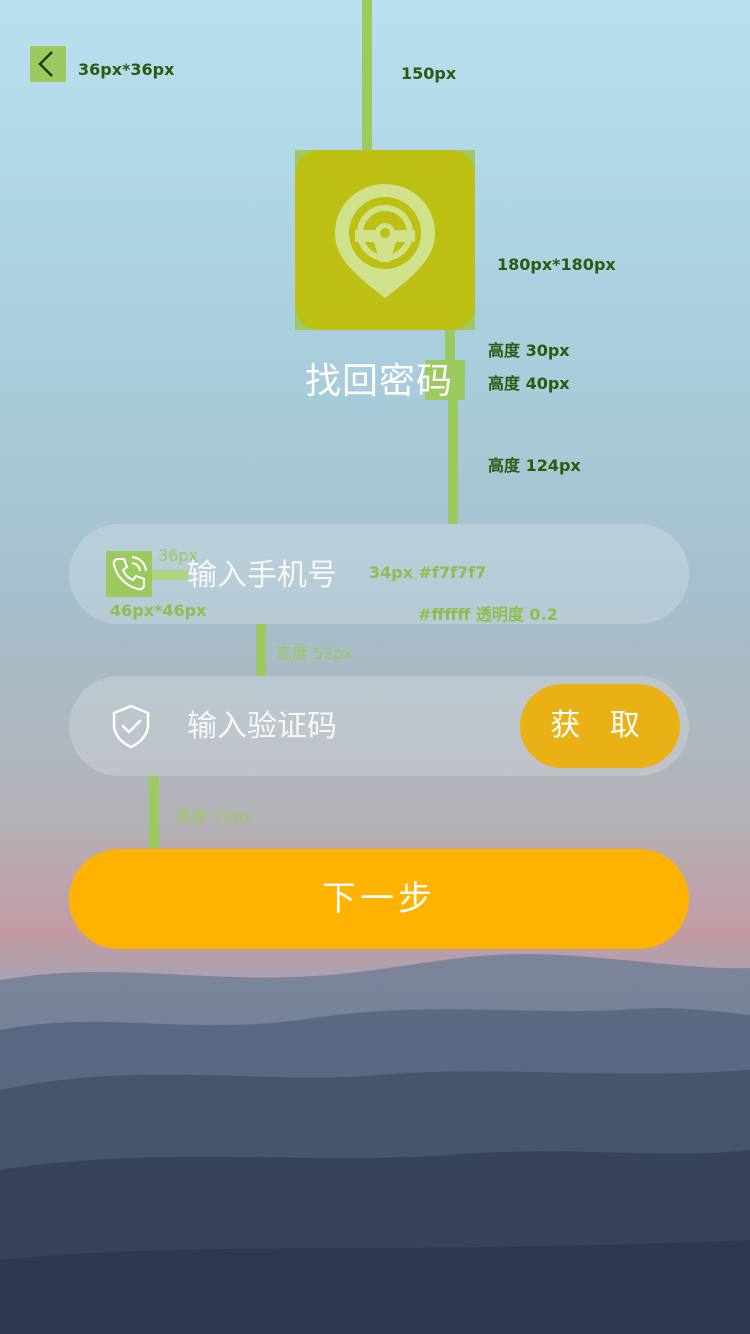 This screenshot has width=750, height=1334. I want to click on annotation-h40: 高度 40px, so click(529, 383).